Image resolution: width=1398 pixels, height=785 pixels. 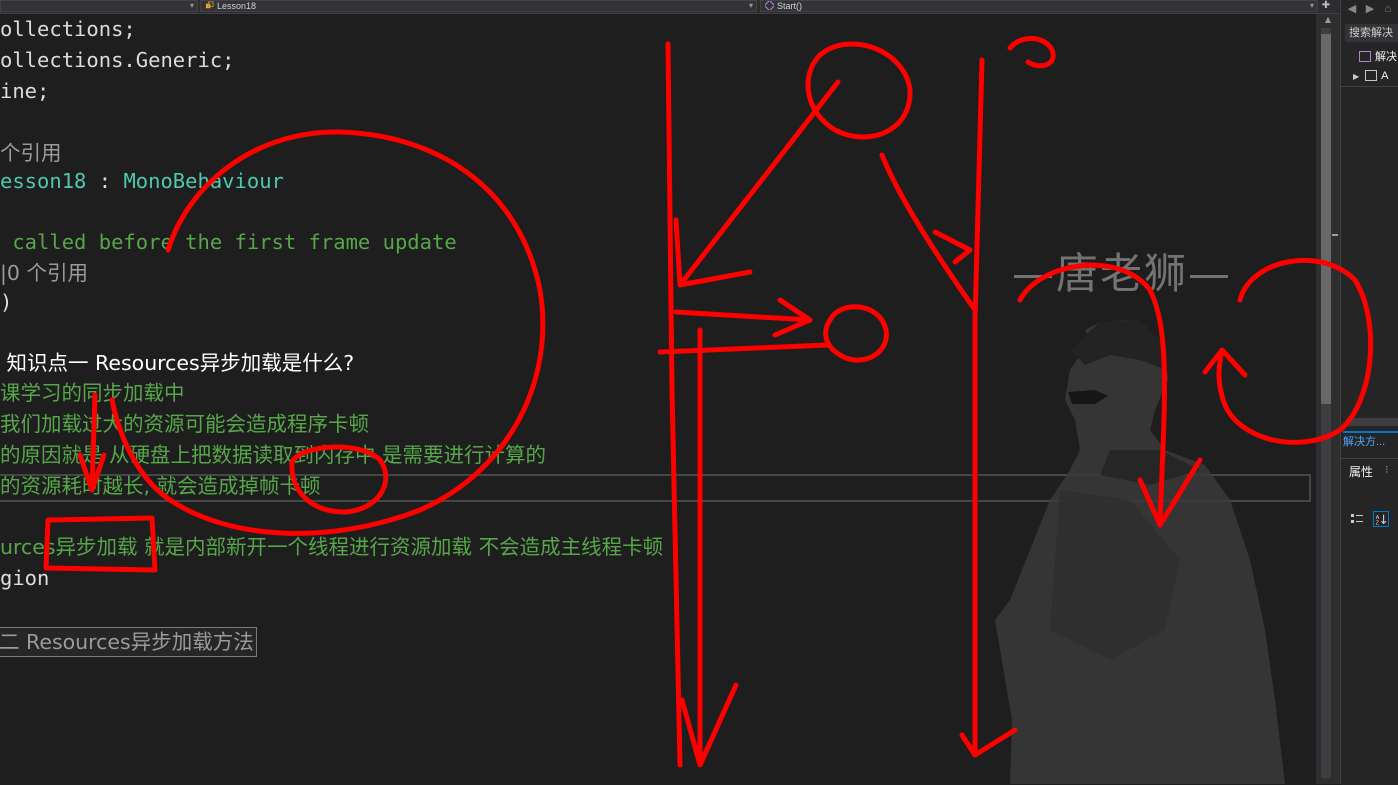 I want to click on code-line-1: ollections;, so click(x=68, y=29).